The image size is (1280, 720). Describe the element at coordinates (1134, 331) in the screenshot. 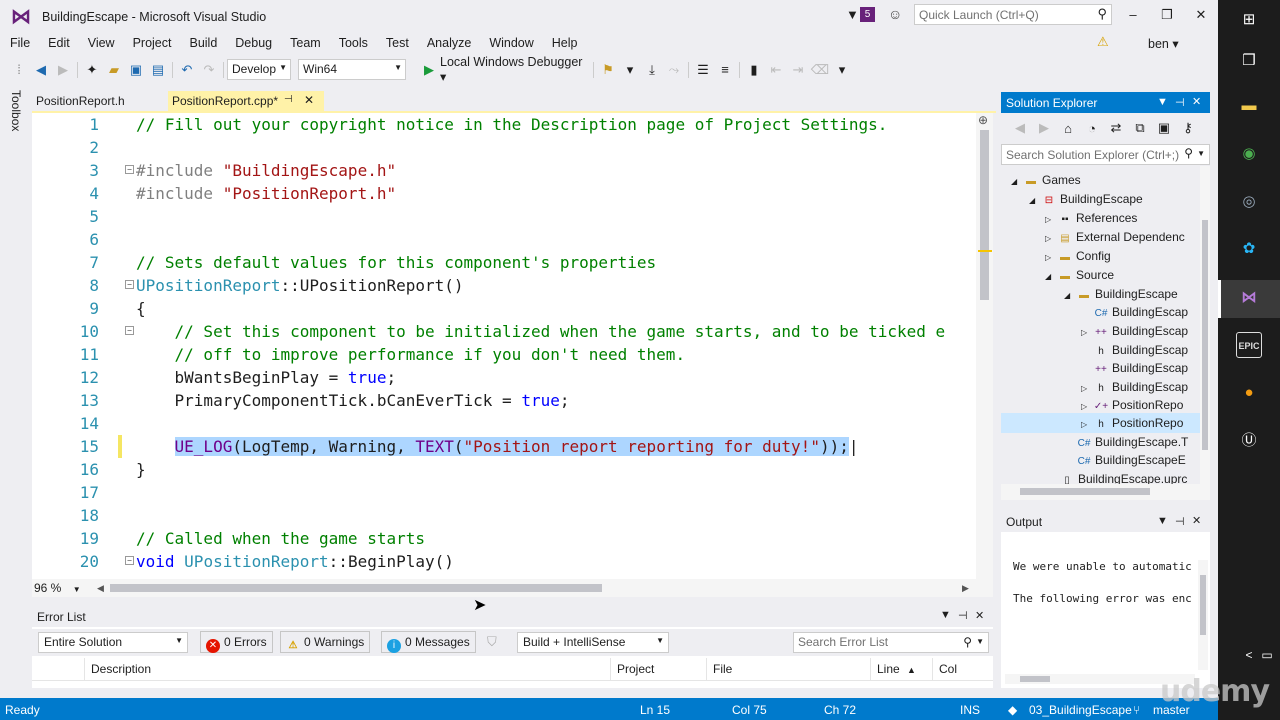

I see `tree-item-file: ▷ ++ BuildingEscap` at that location.